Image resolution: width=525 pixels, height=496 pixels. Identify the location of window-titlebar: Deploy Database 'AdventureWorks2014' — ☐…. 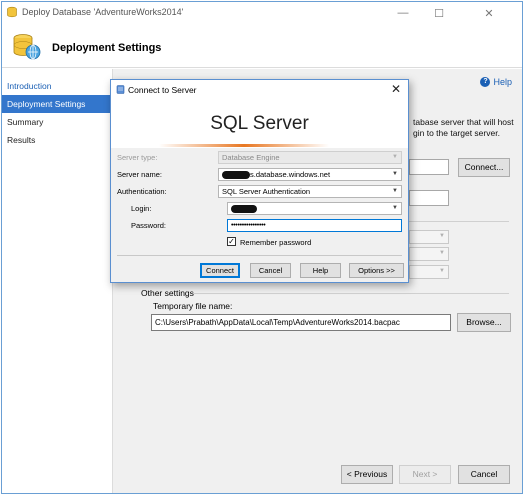
(262, 13).